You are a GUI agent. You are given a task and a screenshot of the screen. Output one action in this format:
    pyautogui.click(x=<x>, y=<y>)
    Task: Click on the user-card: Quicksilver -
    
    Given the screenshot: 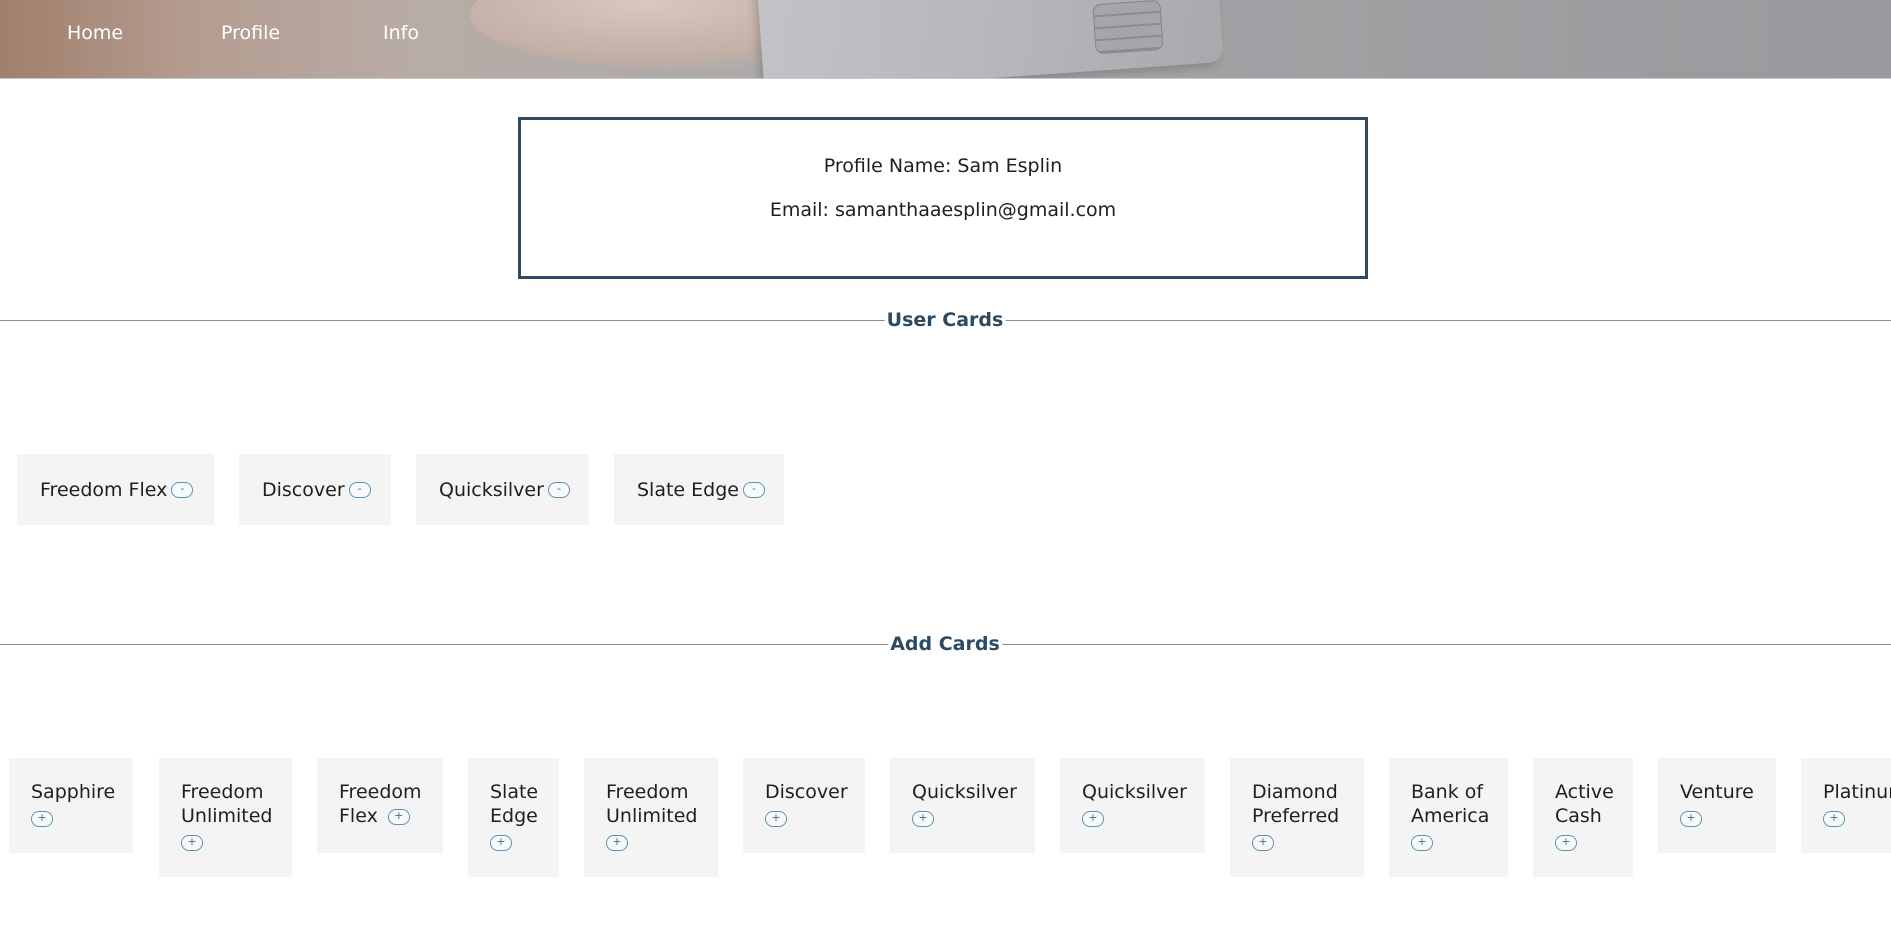 What is the action you would take?
    pyautogui.click(x=502, y=489)
    